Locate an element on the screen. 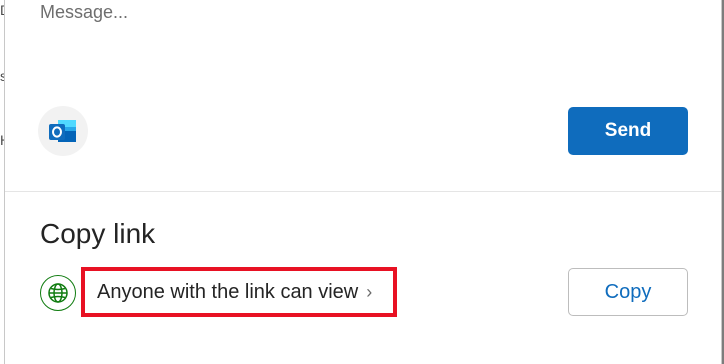 This screenshot has height=364, width=724. link-permission-label: Anyone with the link can view is located at coordinates (228, 291).